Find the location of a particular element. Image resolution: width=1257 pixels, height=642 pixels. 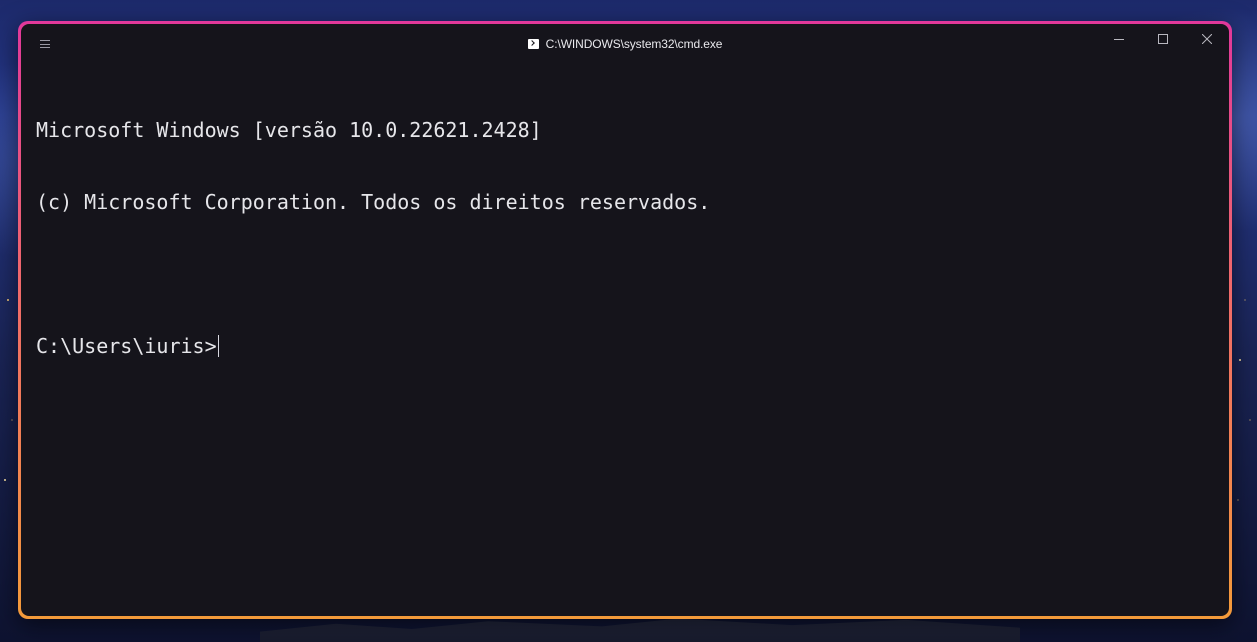

close-button is located at coordinates (1207, 39).